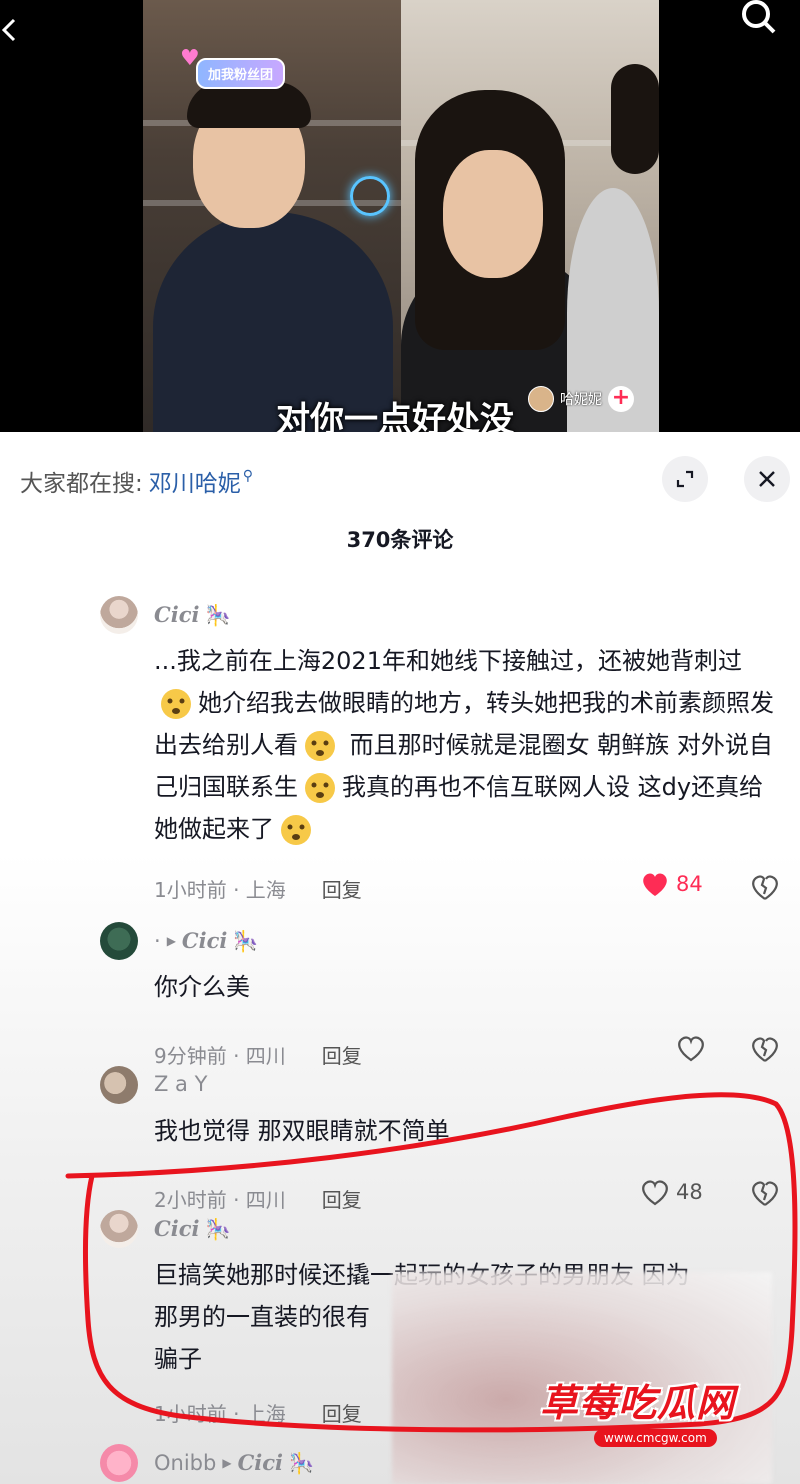 The width and height of the screenshot is (800, 1484). I want to click on like-button: 84, so click(671, 884).